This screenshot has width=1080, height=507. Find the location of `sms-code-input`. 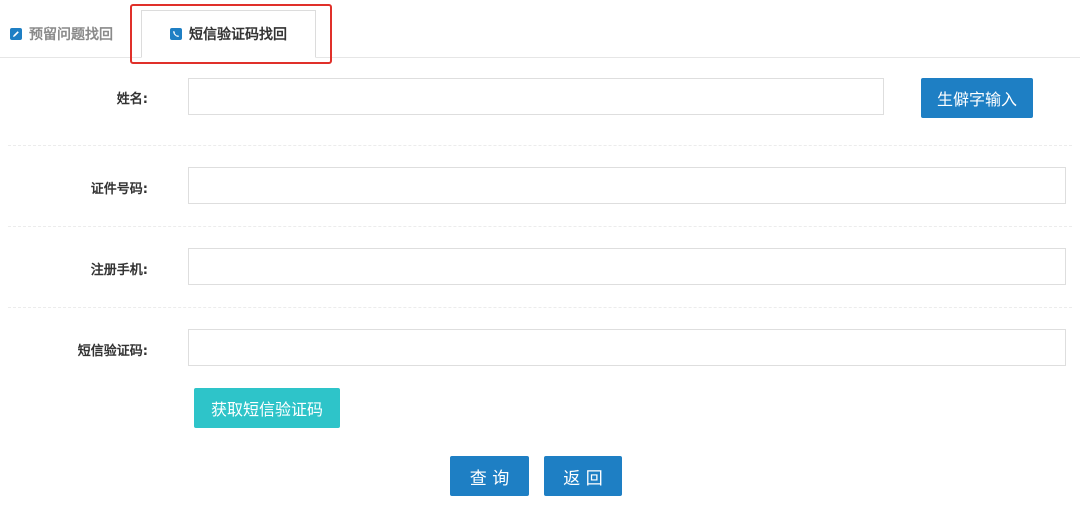

sms-code-input is located at coordinates (627, 347).